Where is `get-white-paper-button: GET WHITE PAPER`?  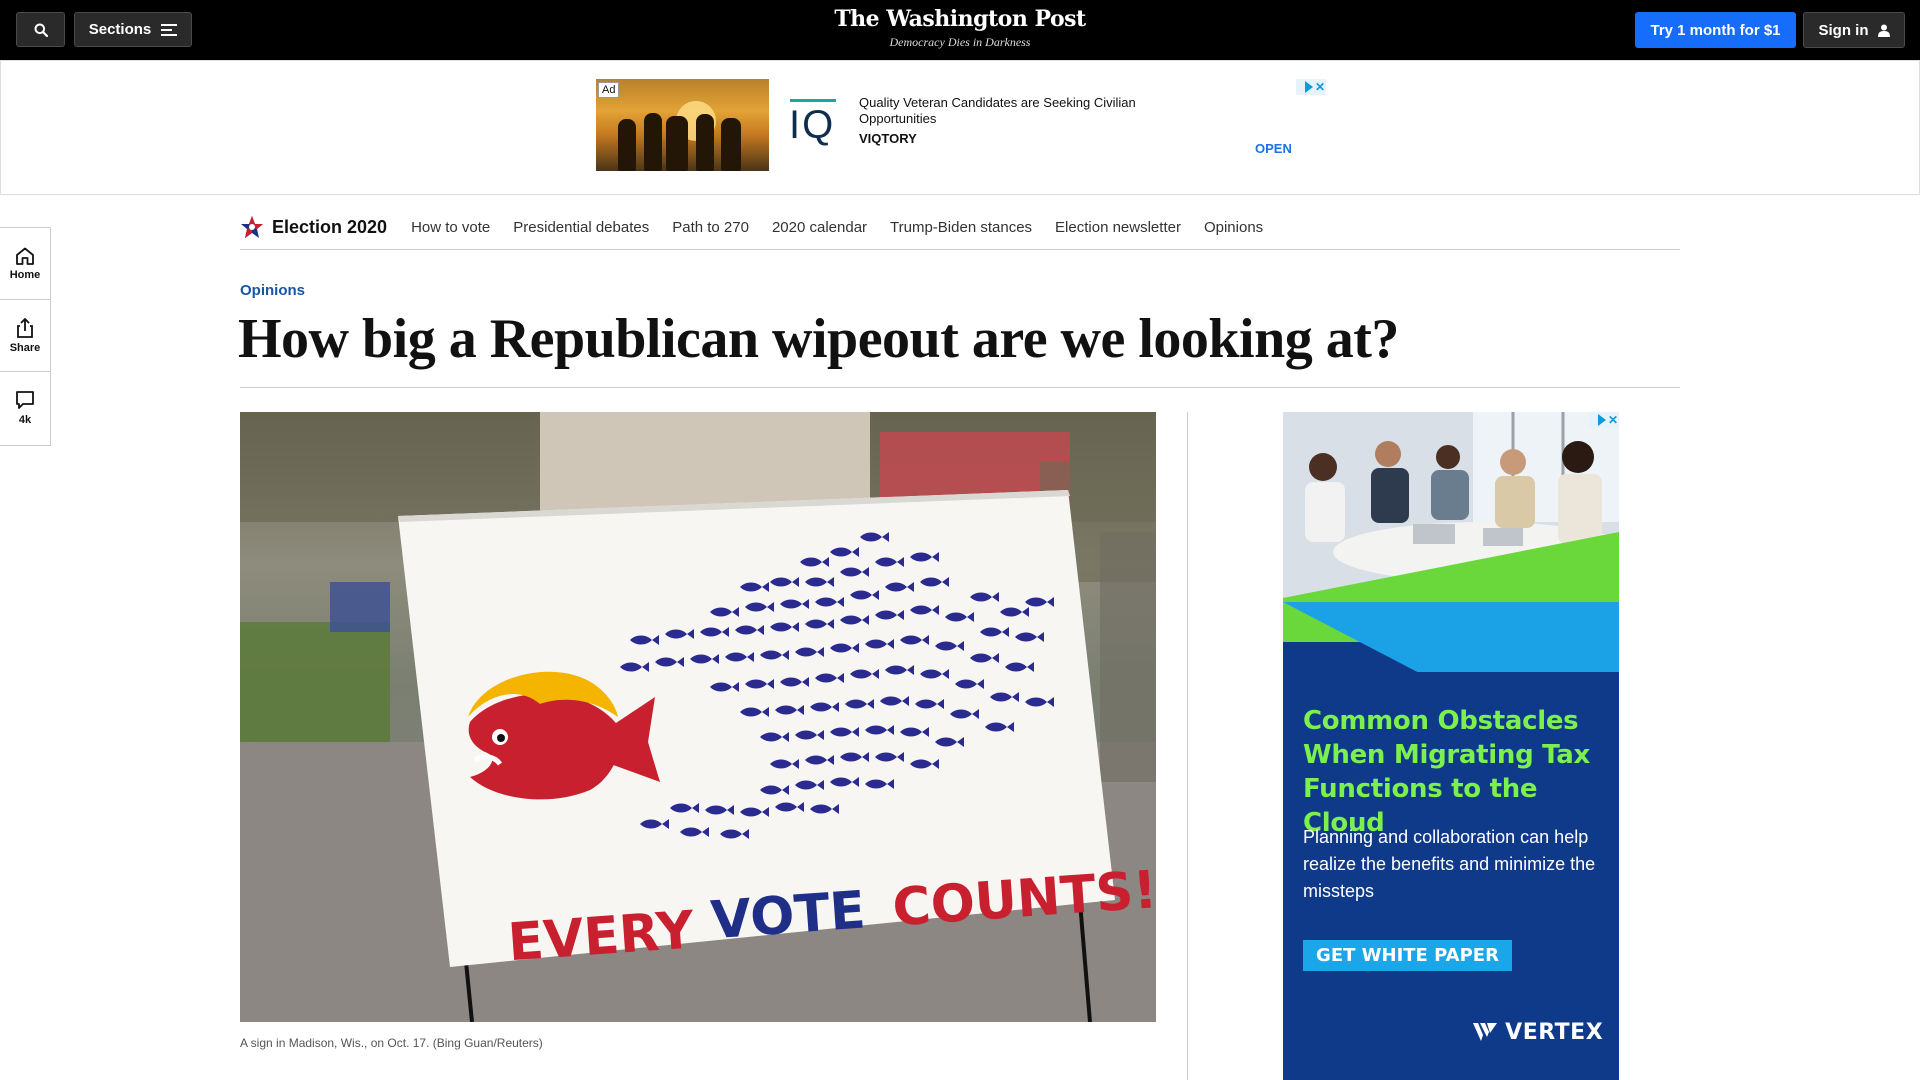 get-white-paper-button: GET WHITE PAPER is located at coordinates (1407, 955).